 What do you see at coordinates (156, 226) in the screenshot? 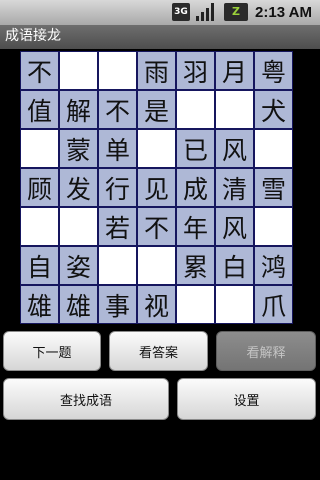
I see `grid-cell-r4-c3: 不` at bounding box center [156, 226].